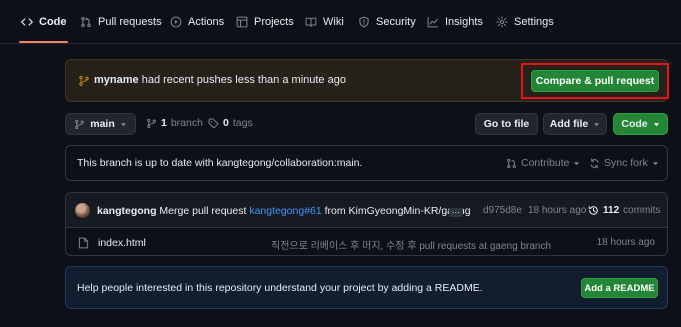 The width and height of the screenshot is (681, 327). What do you see at coordinates (116, 80) in the screenshot?
I see `banner-user: myname` at bounding box center [116, 80].